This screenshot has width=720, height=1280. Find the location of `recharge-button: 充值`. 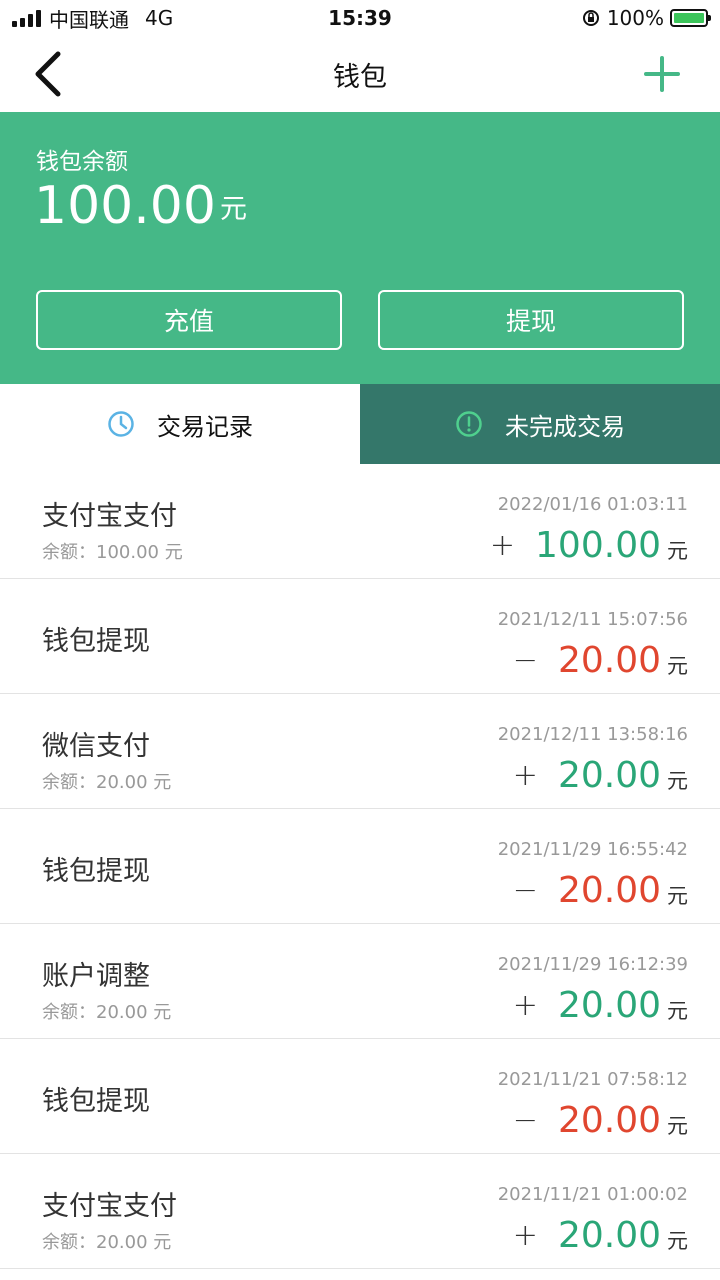

recharge-button: 充值 is located at coordinates (189, 320).